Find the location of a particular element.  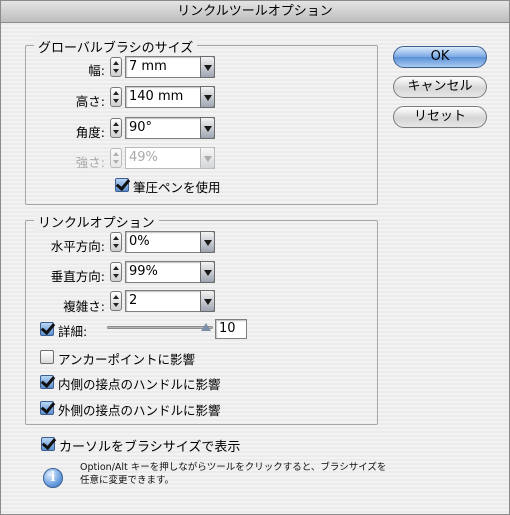

angle-label: 角度: is located at coordinates (90, 132).